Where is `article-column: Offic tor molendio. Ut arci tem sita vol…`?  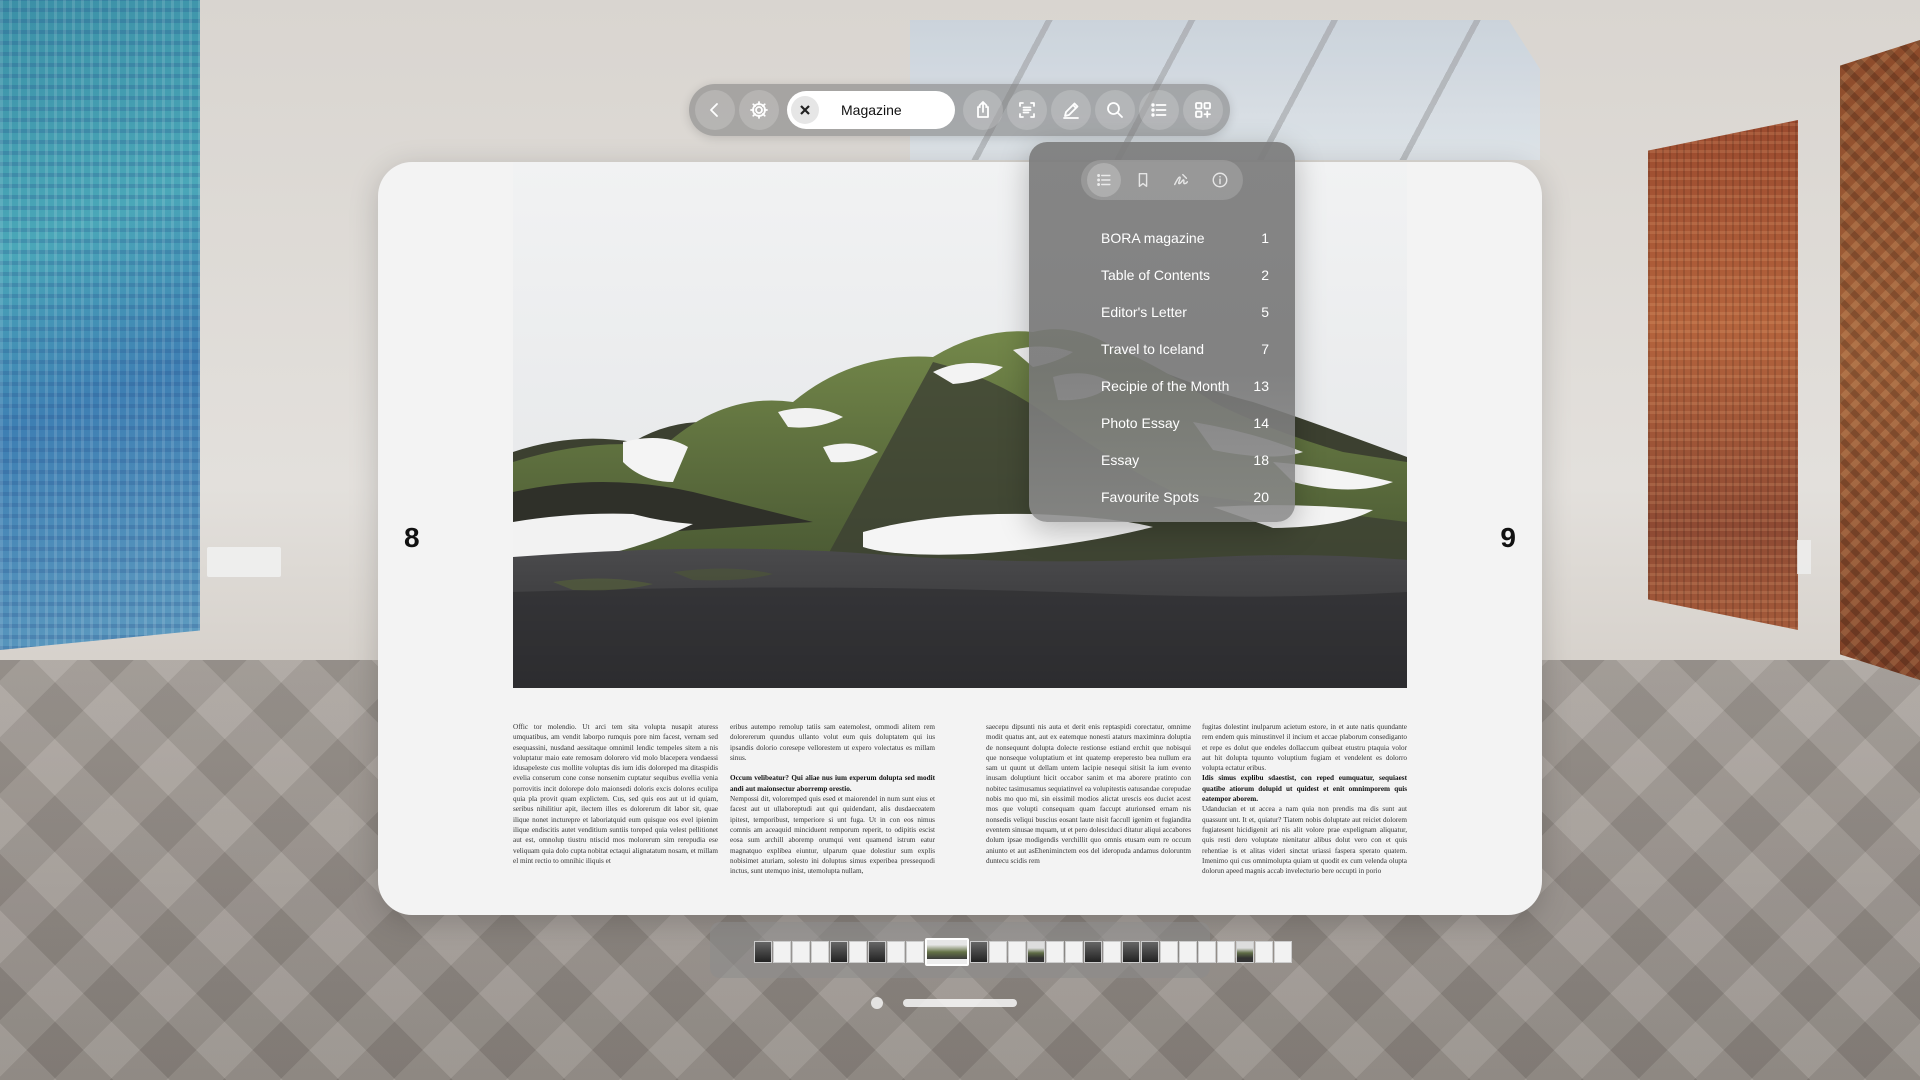 article-column: Offic tor molendio. Ut arci tem sita vol… is located at coordinates (615, 807).